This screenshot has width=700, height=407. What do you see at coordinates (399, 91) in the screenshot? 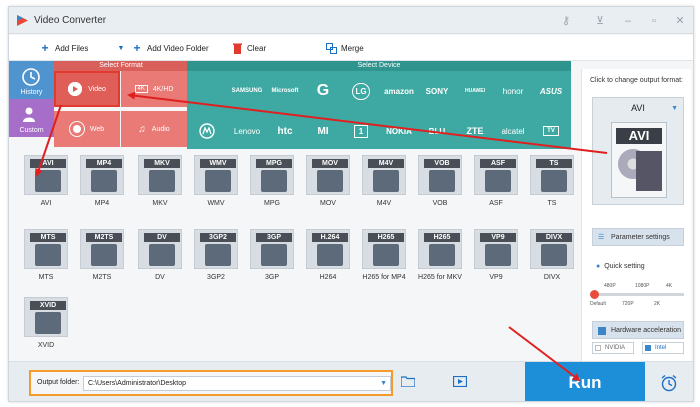
I see `device-amazon: amazon` at bounding box center [399, 91].